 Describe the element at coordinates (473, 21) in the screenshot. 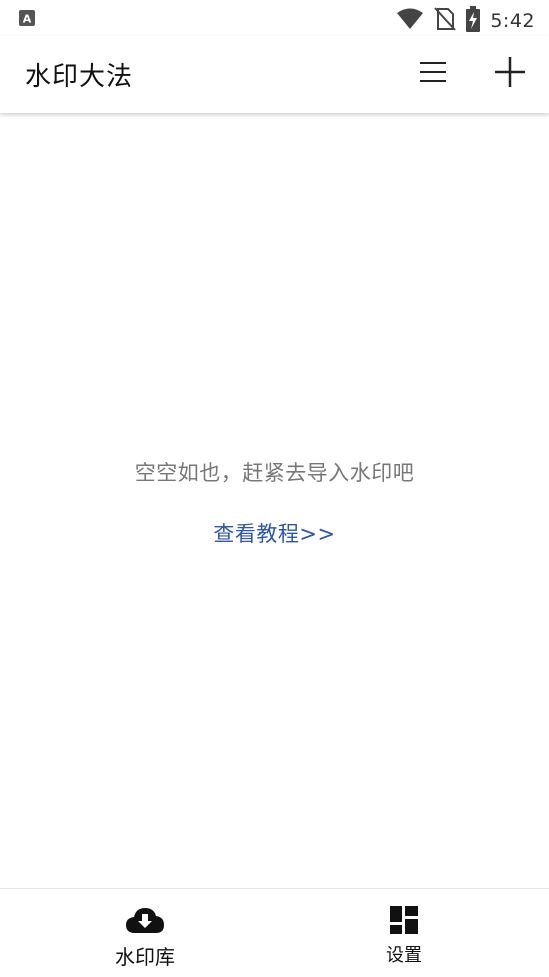

I see `battery-charging-icon` at that location.